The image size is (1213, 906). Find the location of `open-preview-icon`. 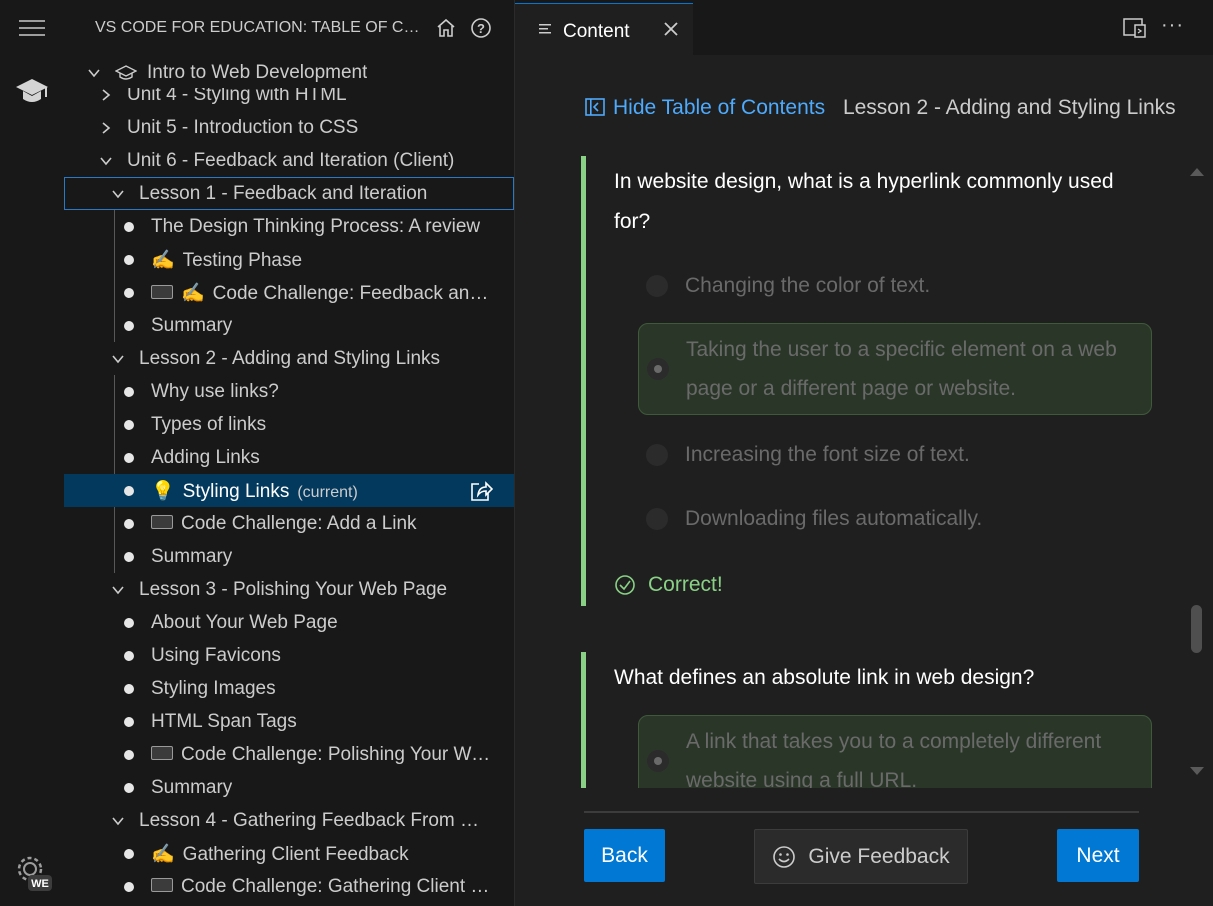

open-preview-icon is located at coordinates (1135, 30).